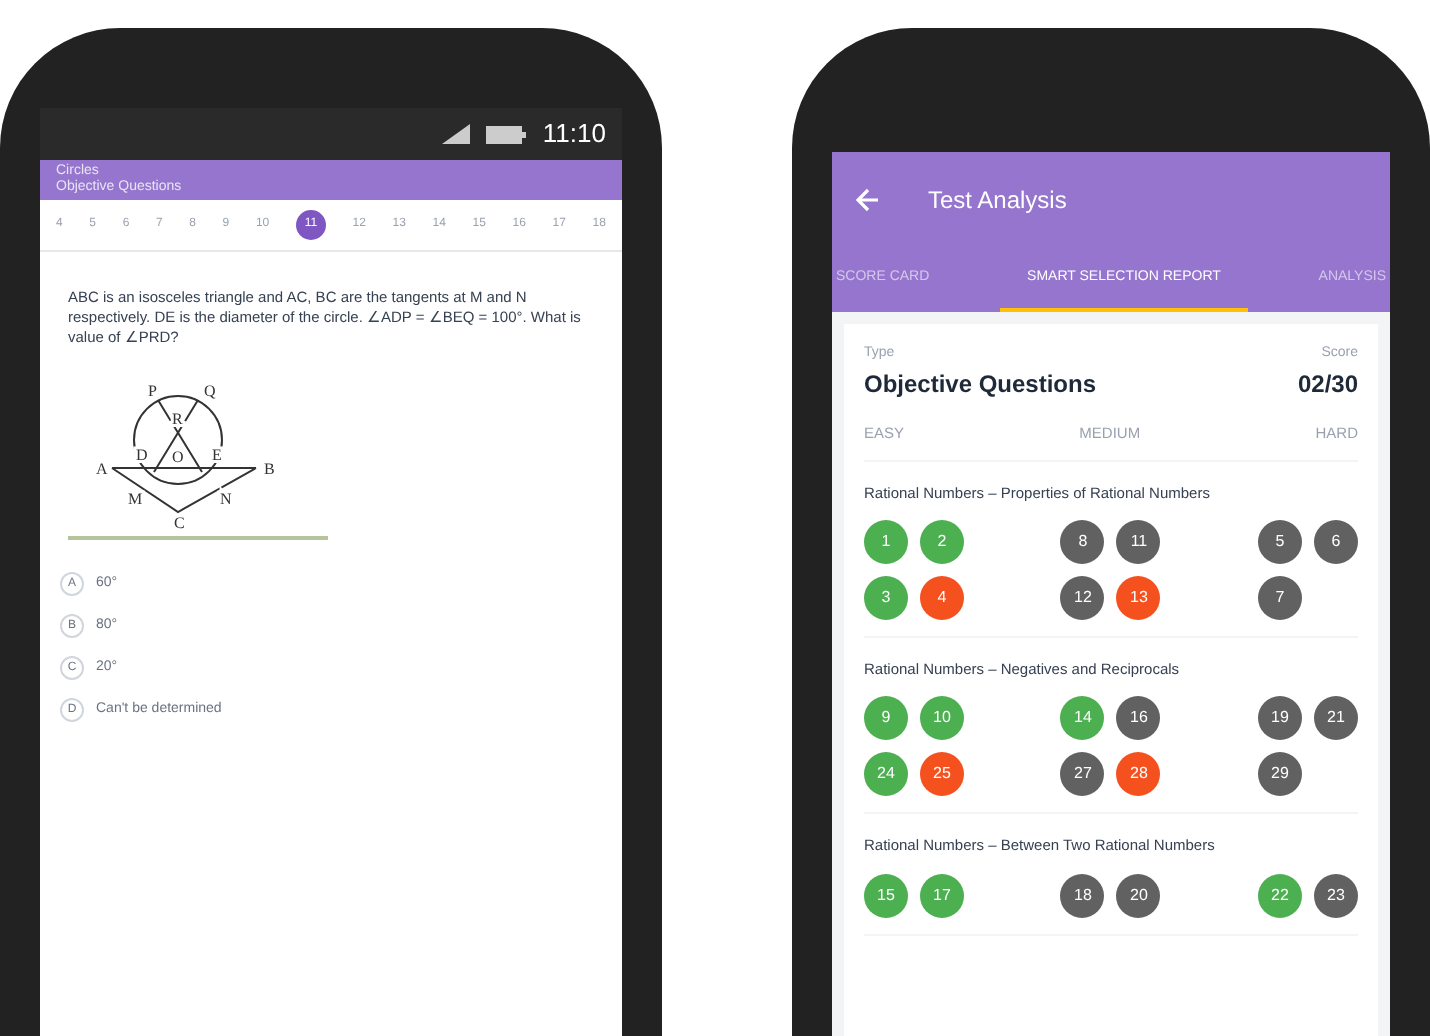 The width and height of the screenshot is (1430, 1036). I want to click on battery-icon, so click(506, 134).